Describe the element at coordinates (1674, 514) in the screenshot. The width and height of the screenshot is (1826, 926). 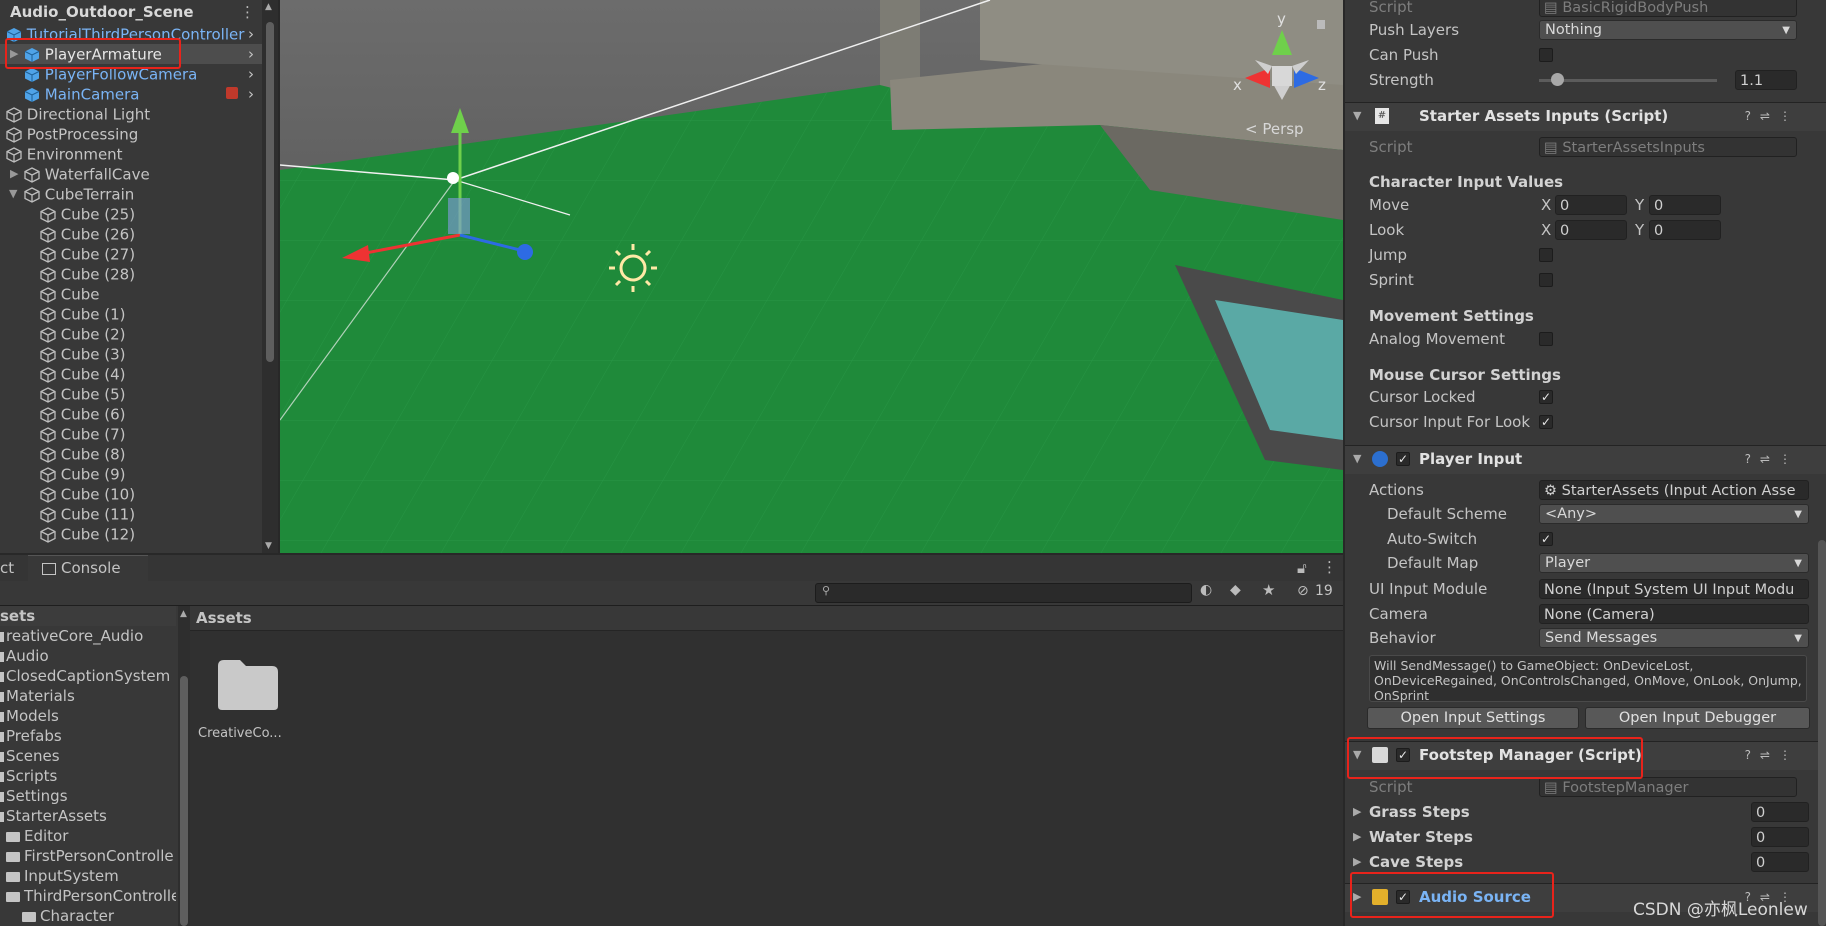
I see `default-scheme-dropdown: <Any> ▼` at that location.